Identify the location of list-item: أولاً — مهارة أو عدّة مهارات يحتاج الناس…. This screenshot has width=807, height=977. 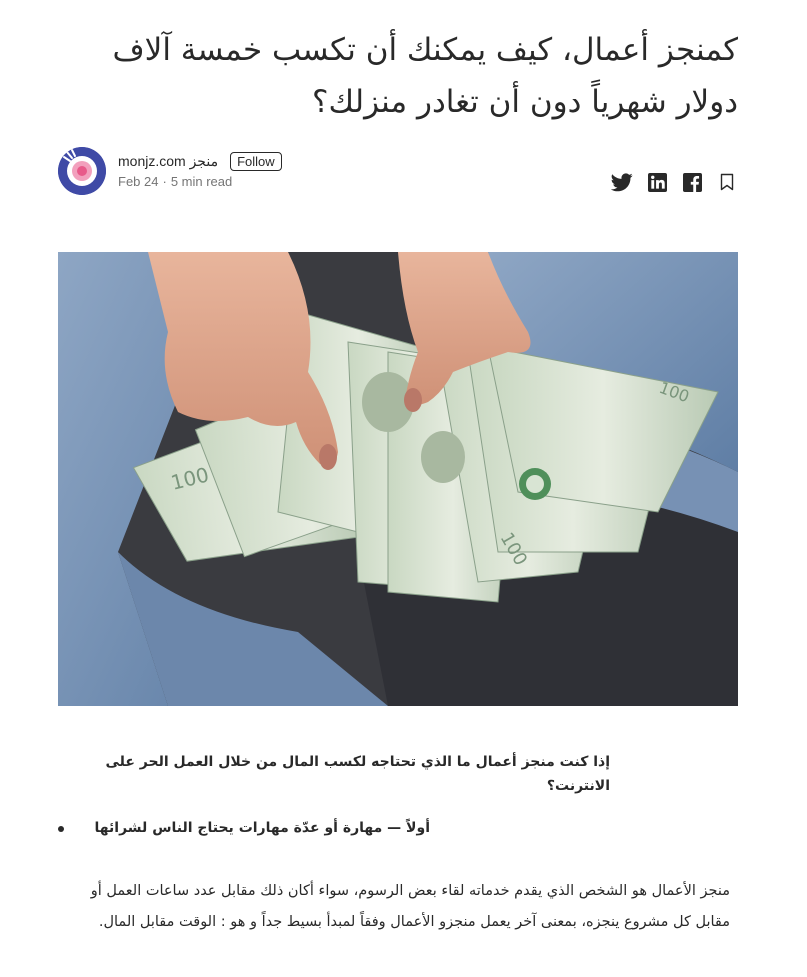
(244, 828).